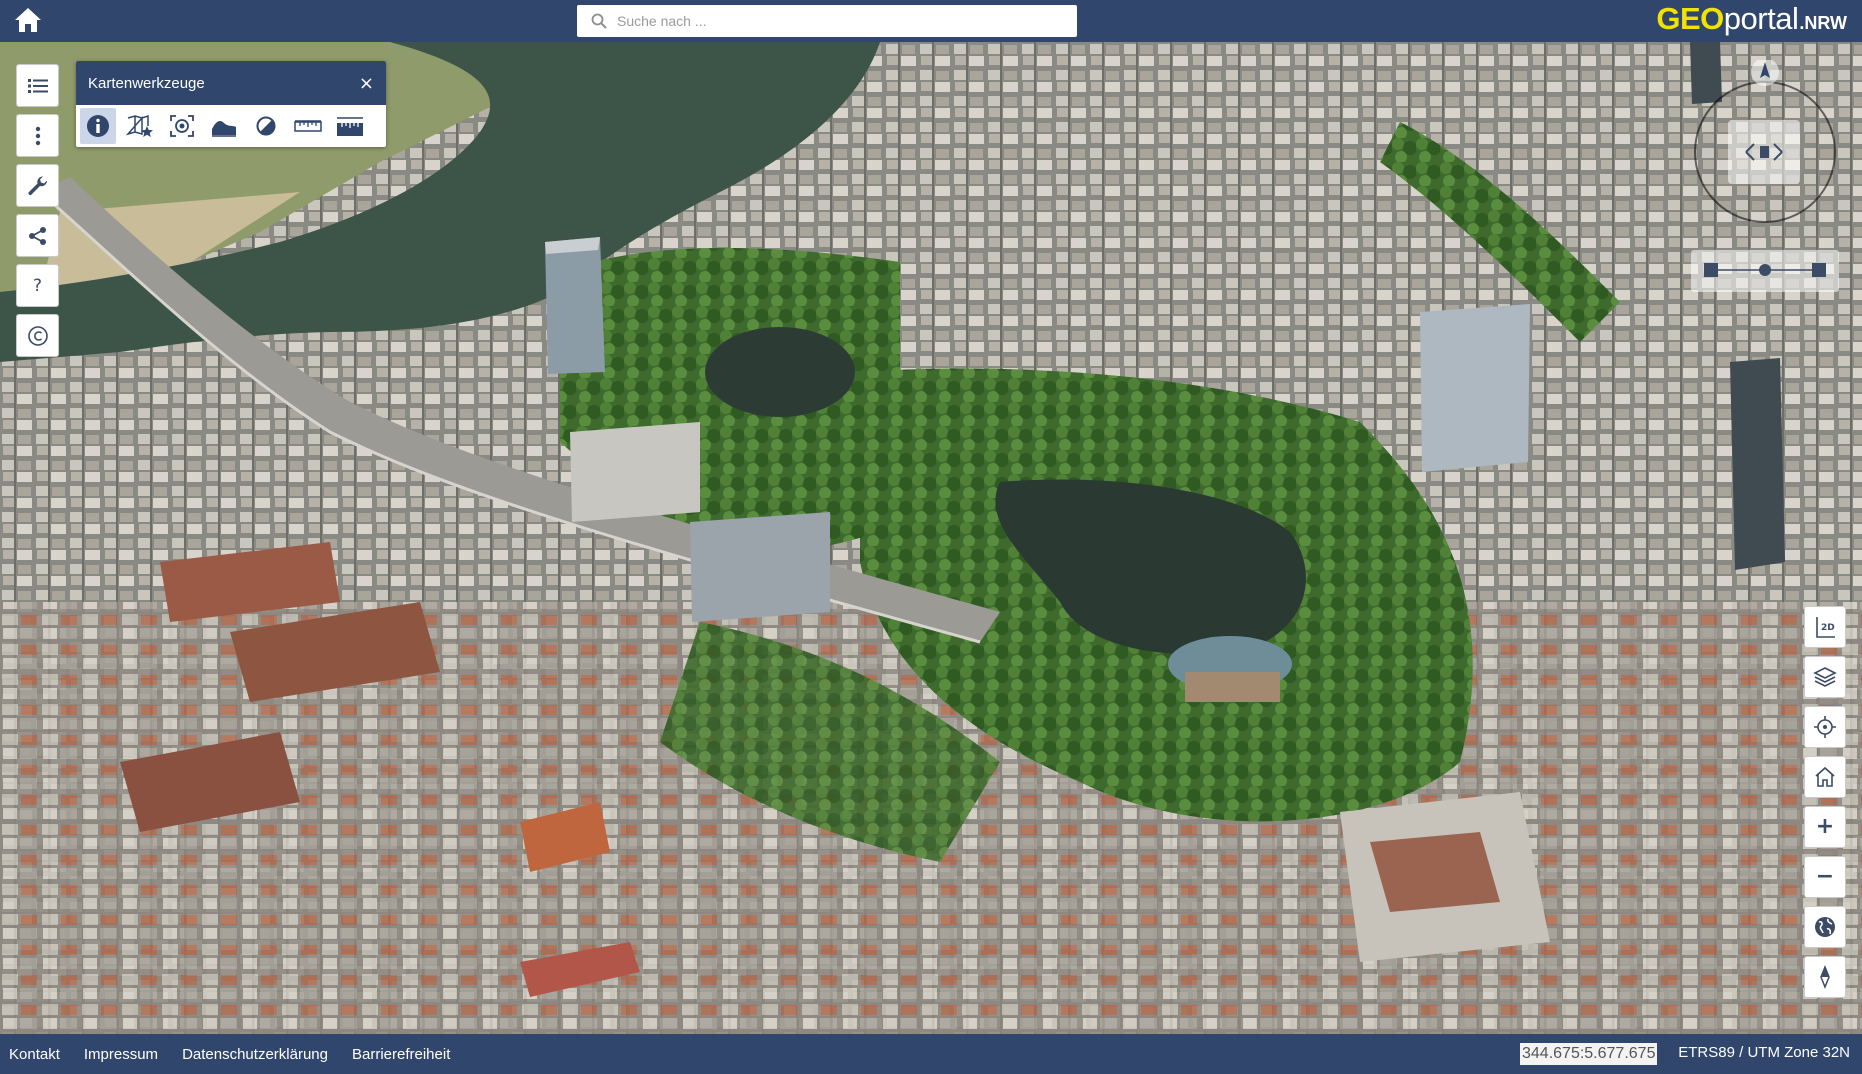  I want to click on tools-button, so click(37, 185).